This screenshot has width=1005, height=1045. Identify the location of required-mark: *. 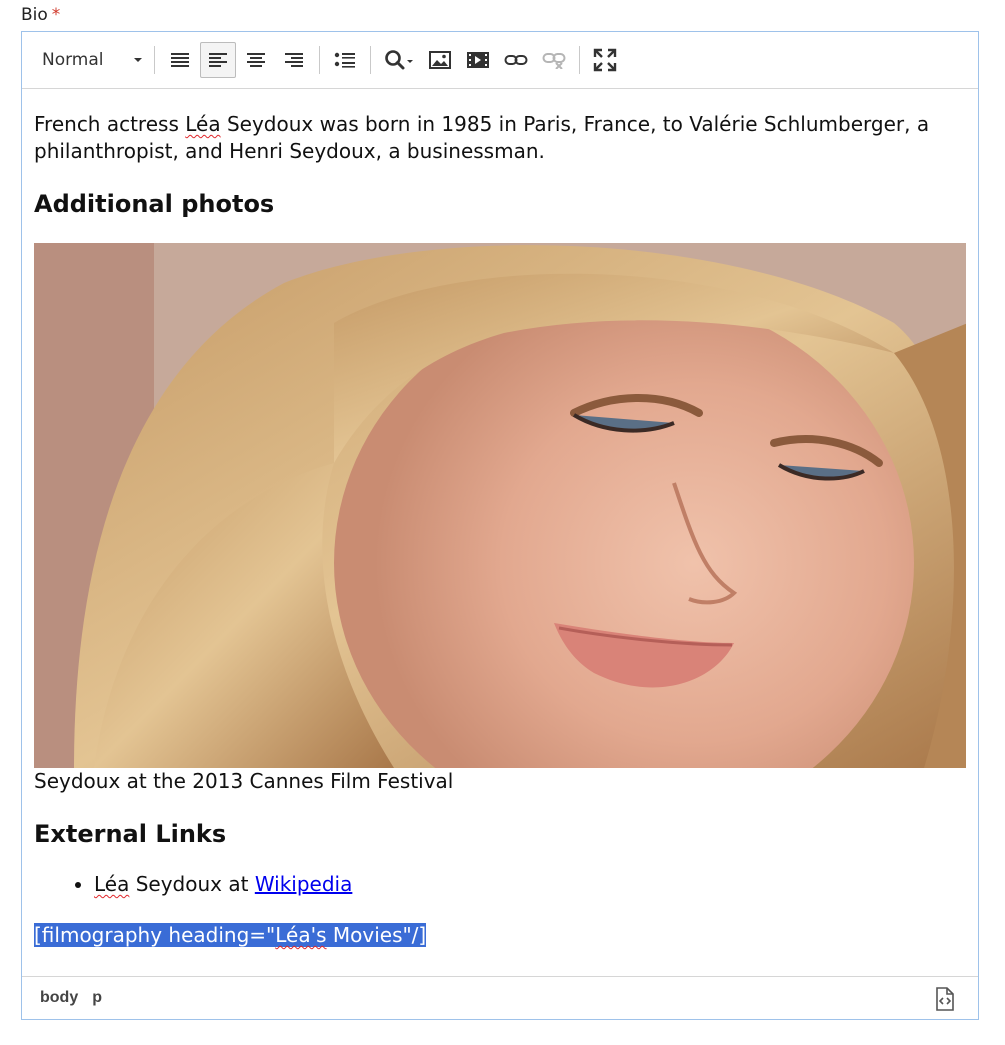
(56, 15).